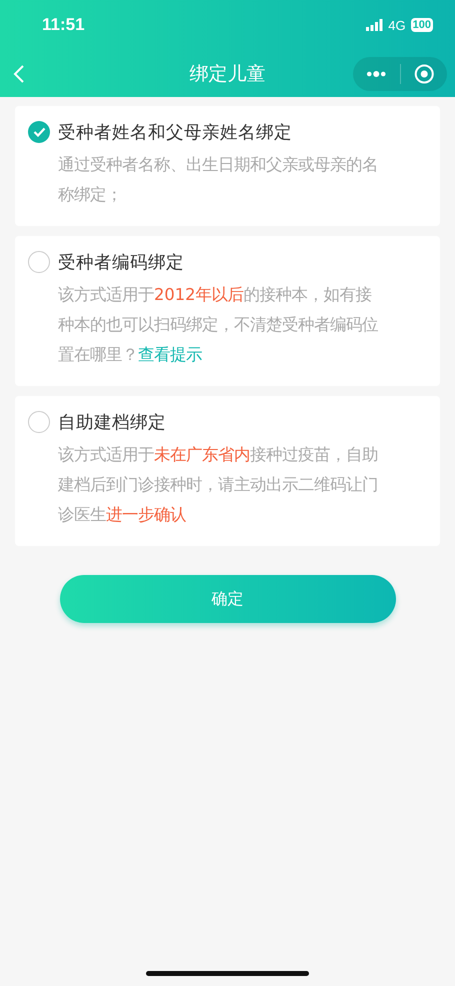 This screenshot has height=986, width=455. Describe the element at coordinates (19, 74) in the screenshot. I see `back-icon` at that location.